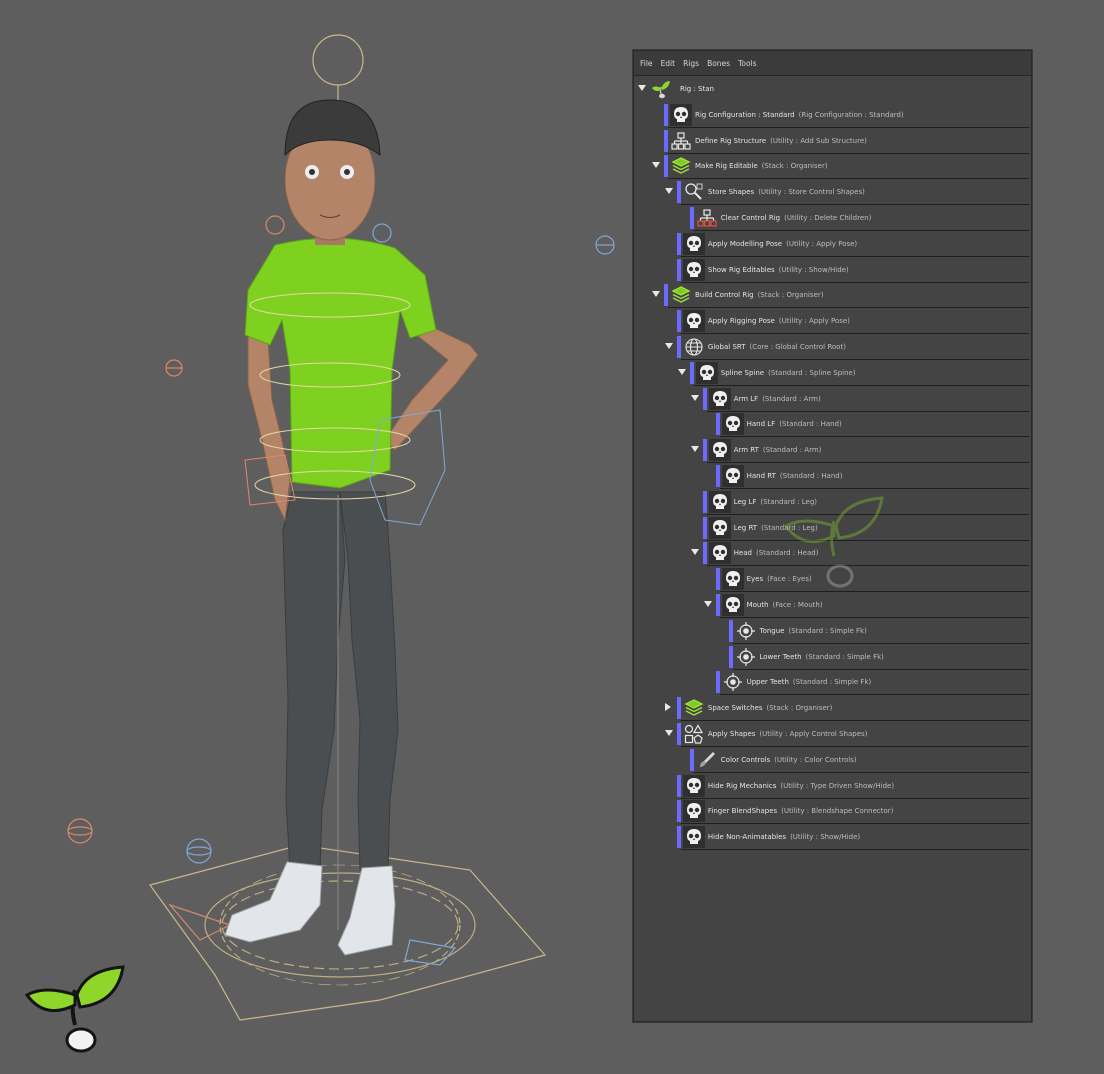 This screenshot has height=1074, width=1104. I want to click on tree-row: Hand LF (Standard : Hand), so click(831, 425).